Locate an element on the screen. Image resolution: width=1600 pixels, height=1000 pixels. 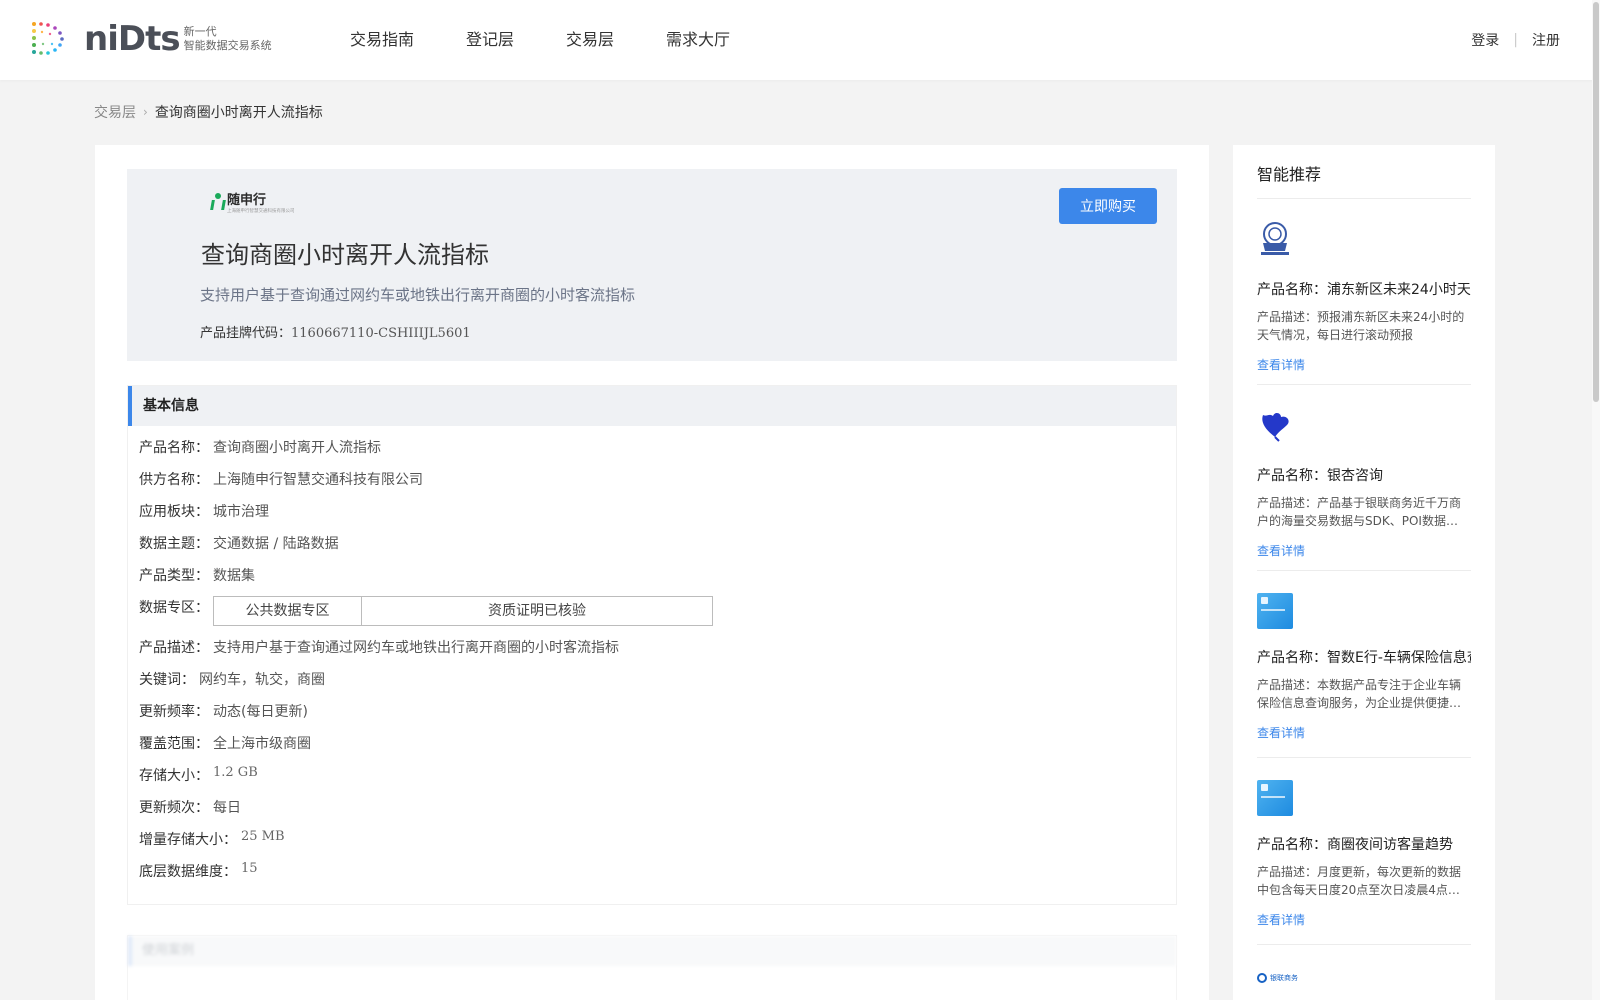
info-row-product-name: 产品名称： 查询商圈小时离开人流指标 is located at coordinates (260, 448).